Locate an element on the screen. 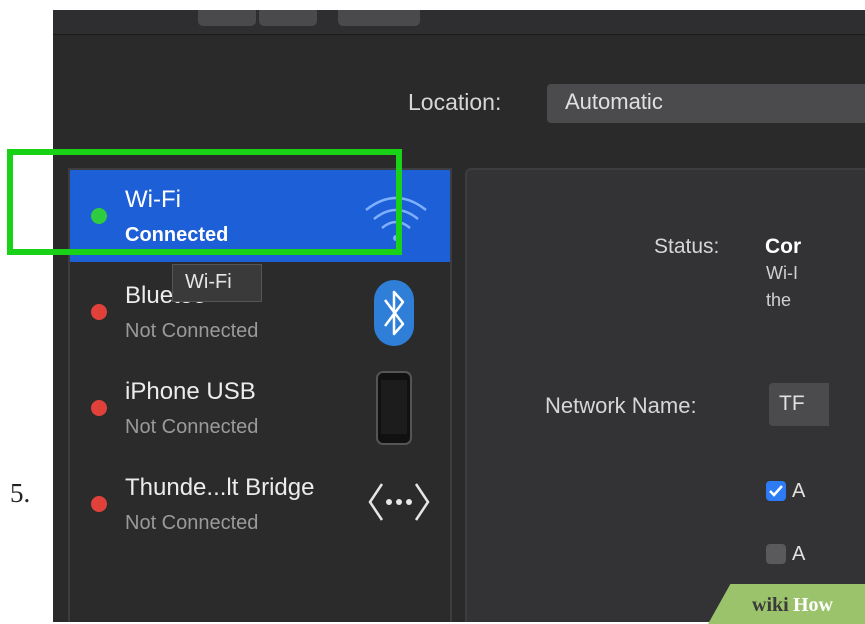 The image size is (865, 624). service-item-iphone-usb: iPhone USB Not Connected is located at coordinates (260, 408).